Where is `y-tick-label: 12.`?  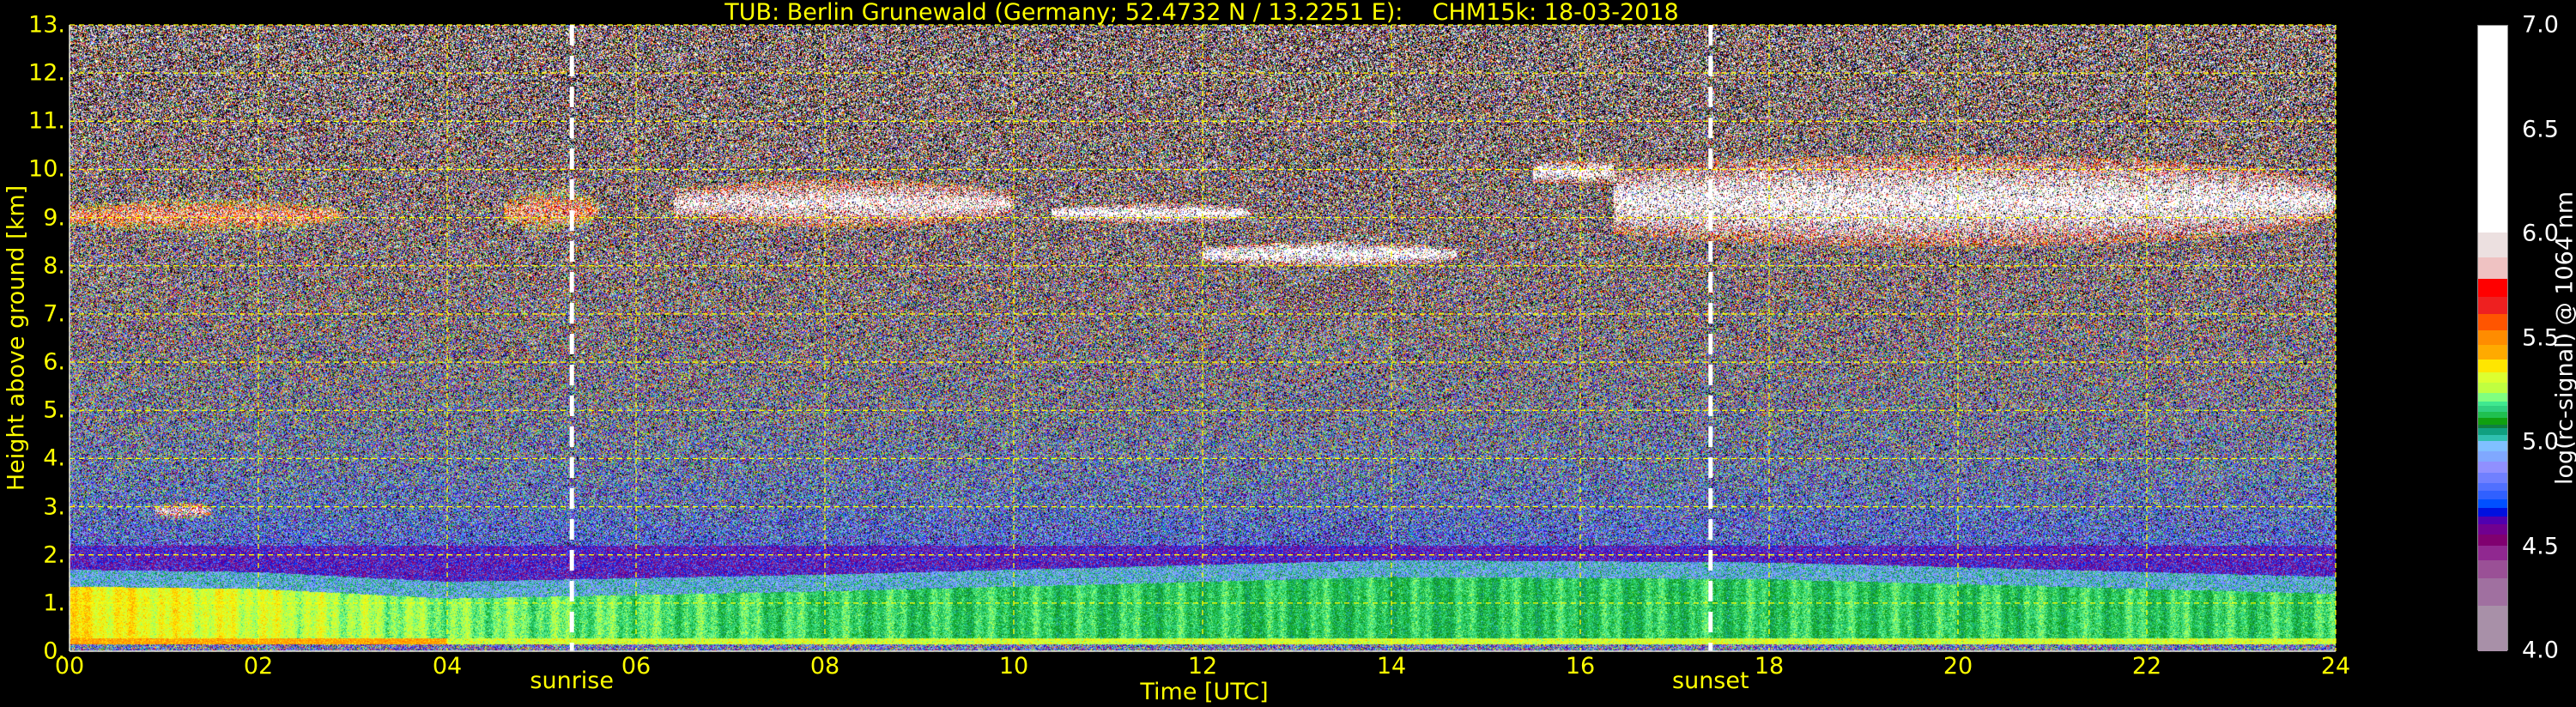 y-tick-label: 12. is located at coordinates (46, 73).